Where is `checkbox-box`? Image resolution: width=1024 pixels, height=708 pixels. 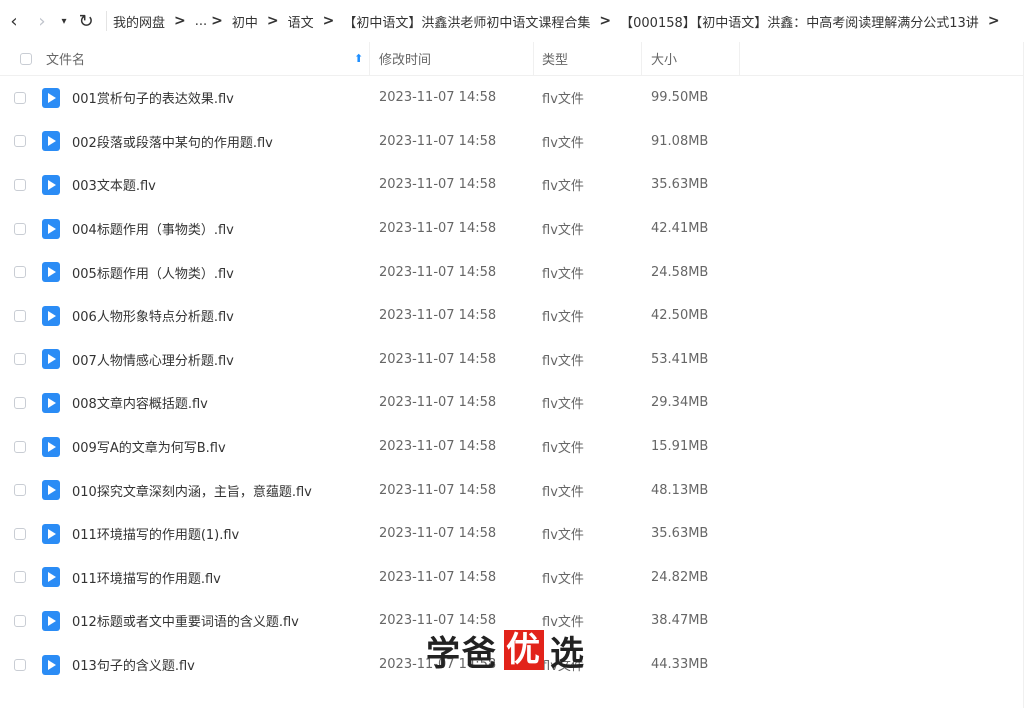 checkbox-box is located at coordinates (26, 58).